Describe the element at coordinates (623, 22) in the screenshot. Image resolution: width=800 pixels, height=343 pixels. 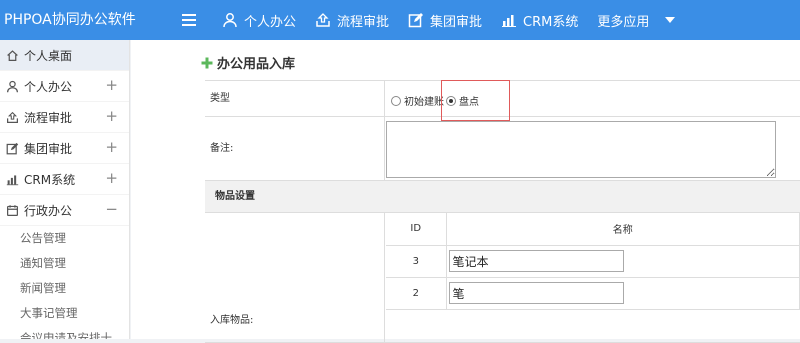
I see `topnav-label: 更多应用` at that location.